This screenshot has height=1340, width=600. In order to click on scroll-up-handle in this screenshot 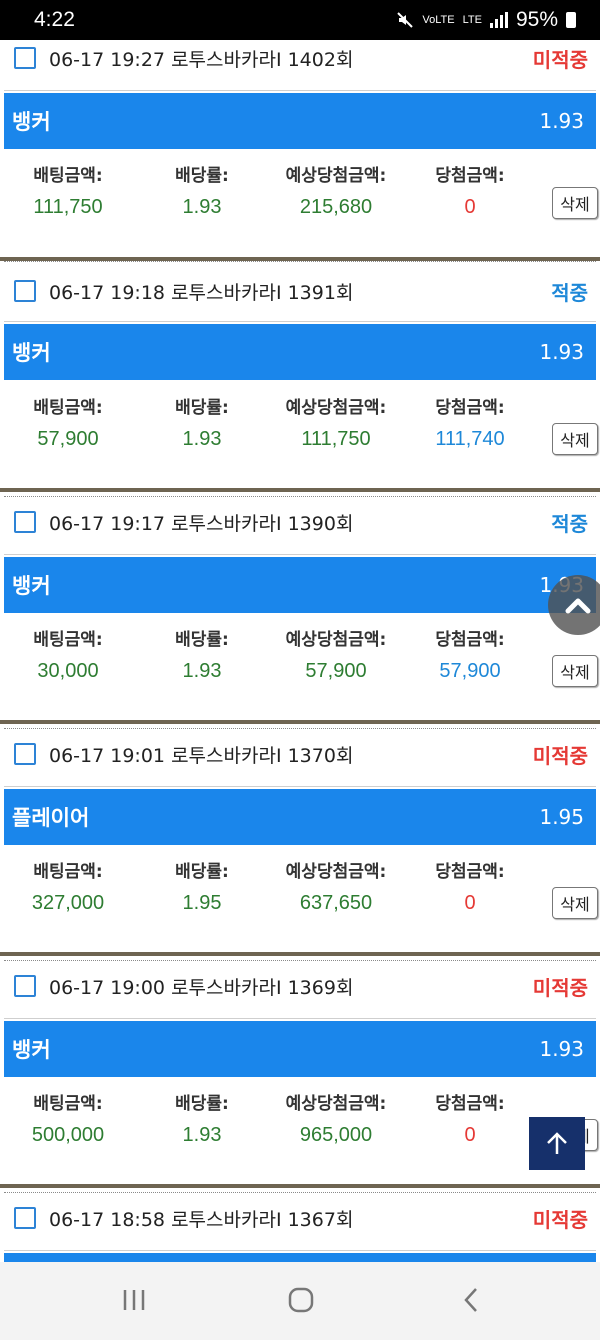, I will do `click(574, 605)`.